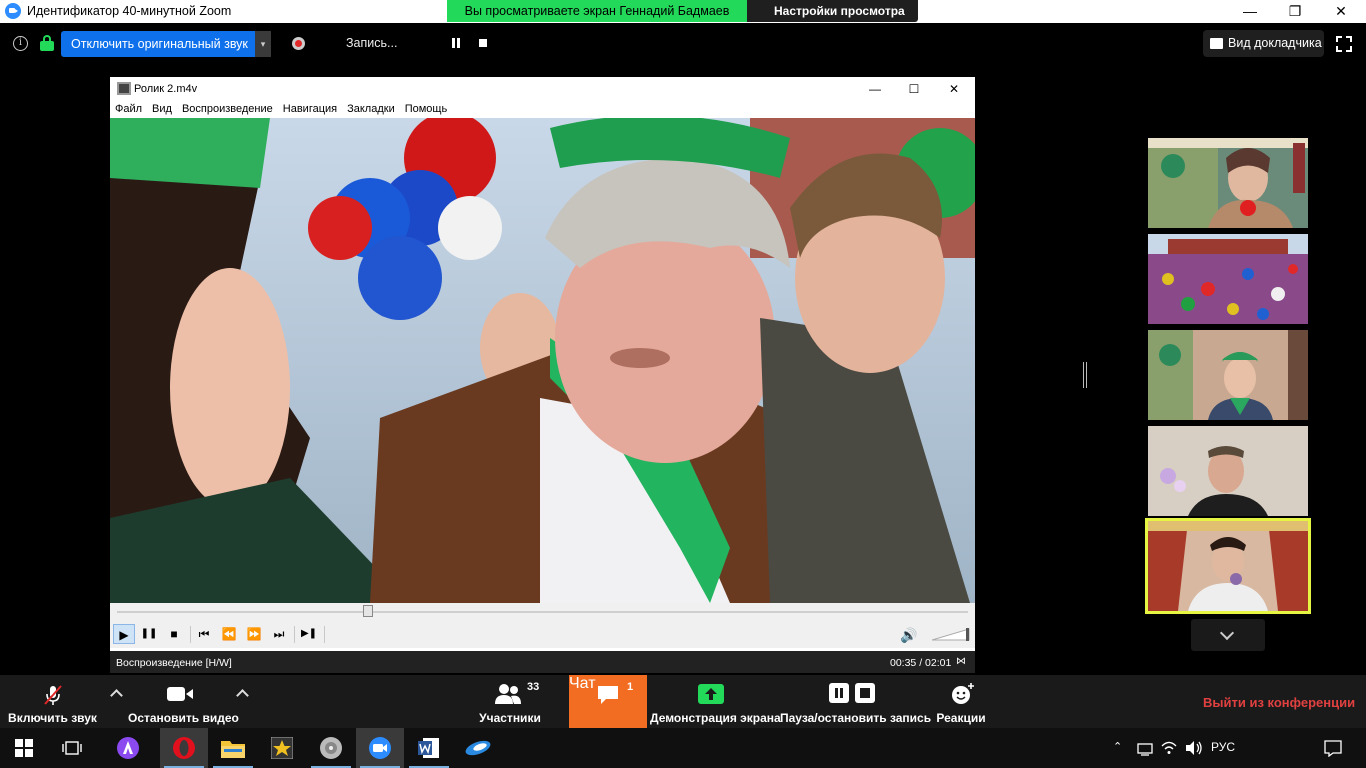  I want to click on seek-bar, so click(542, 612).